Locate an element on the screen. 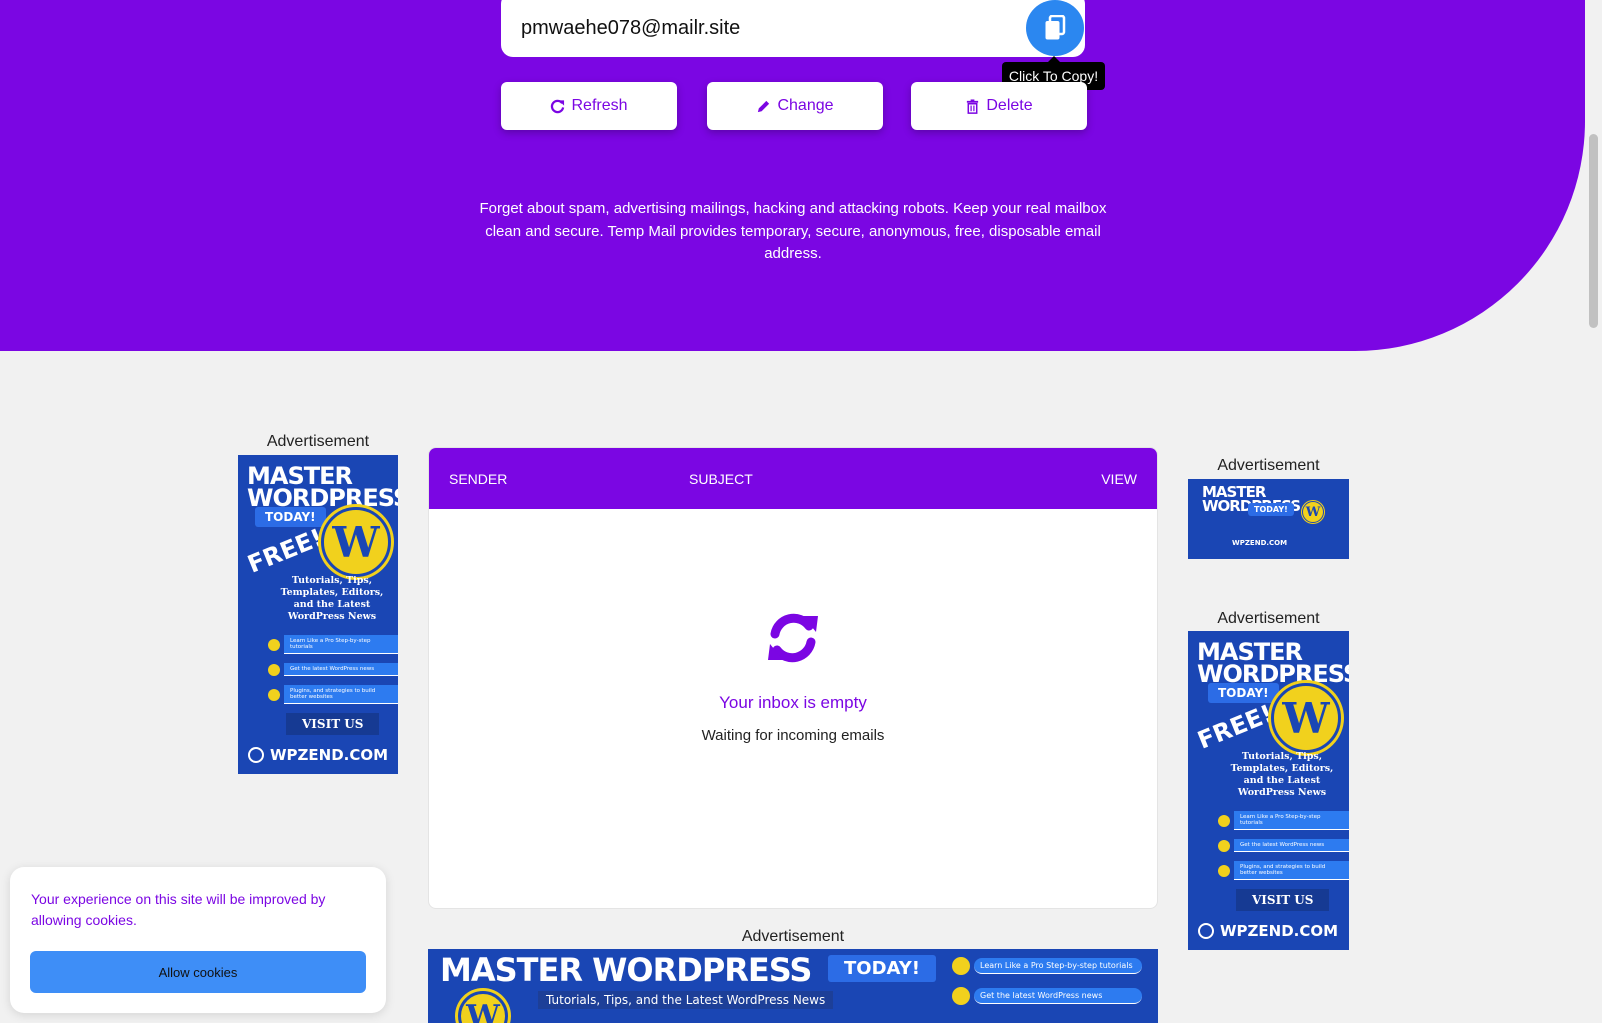 This screenshot has height=1023, width=1602. change-label: Change is located at coordinates (805, 105).